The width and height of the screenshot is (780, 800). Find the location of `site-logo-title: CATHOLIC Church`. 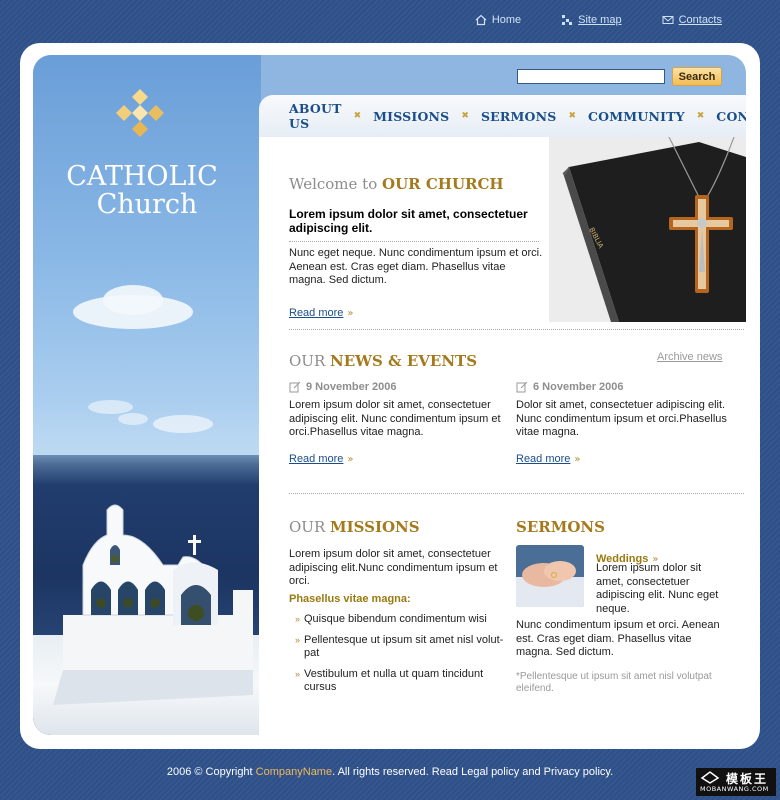

site-logo-title: CATHOLIC Church is located at coordinates (142, 191).